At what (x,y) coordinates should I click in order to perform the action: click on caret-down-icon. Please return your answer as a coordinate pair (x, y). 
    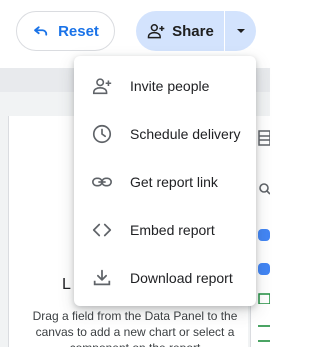
    Looking at the image, I should click on (240, 31).